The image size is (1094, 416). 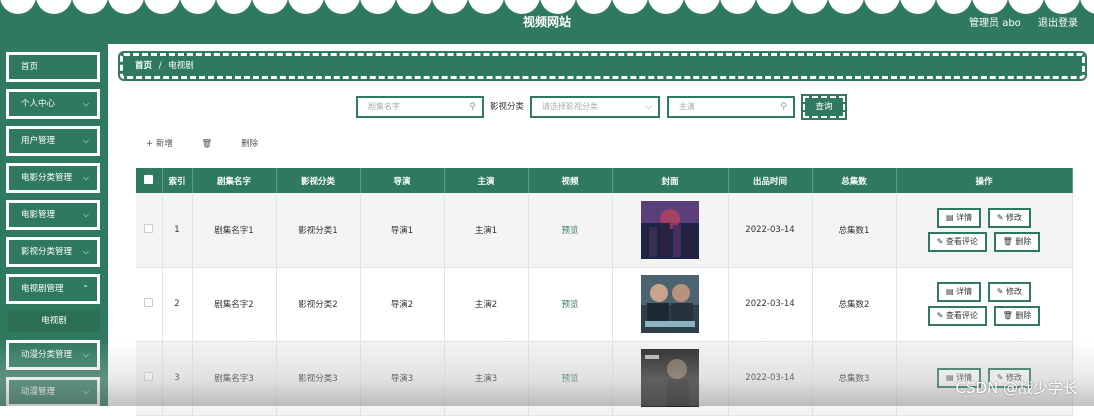 I want to click on row-name: 剧集名字2, so click(x=234, y=304).